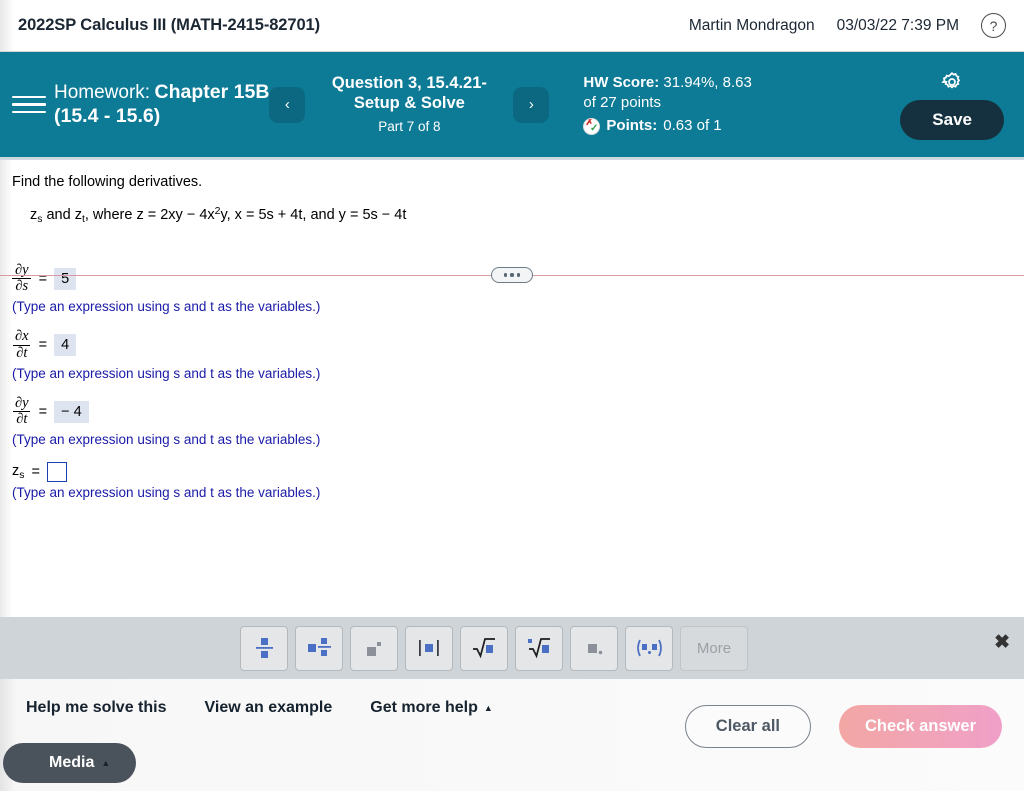  Describe the element at coordinates (649, 648) in the screenshot. I see `ordered-pair-button` at that location.